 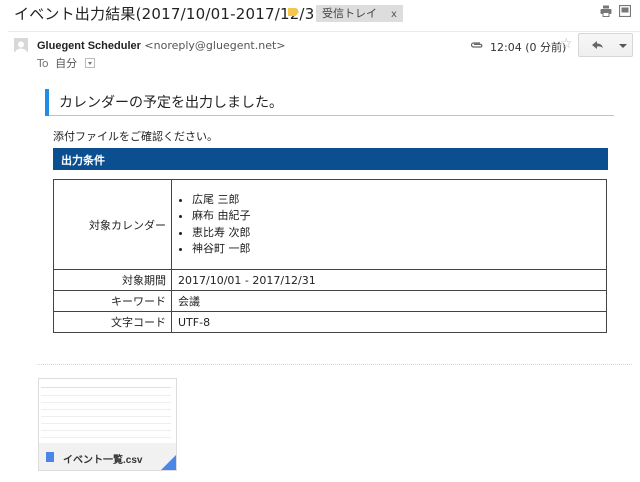 I want to click on show-details-icon, so click(x=89, y=63).